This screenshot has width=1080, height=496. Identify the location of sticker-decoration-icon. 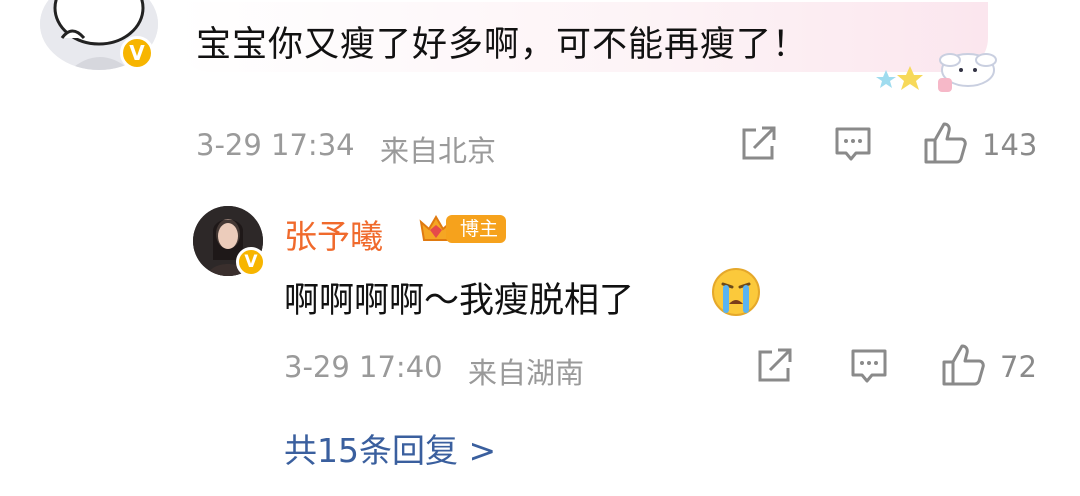
(941, 74).